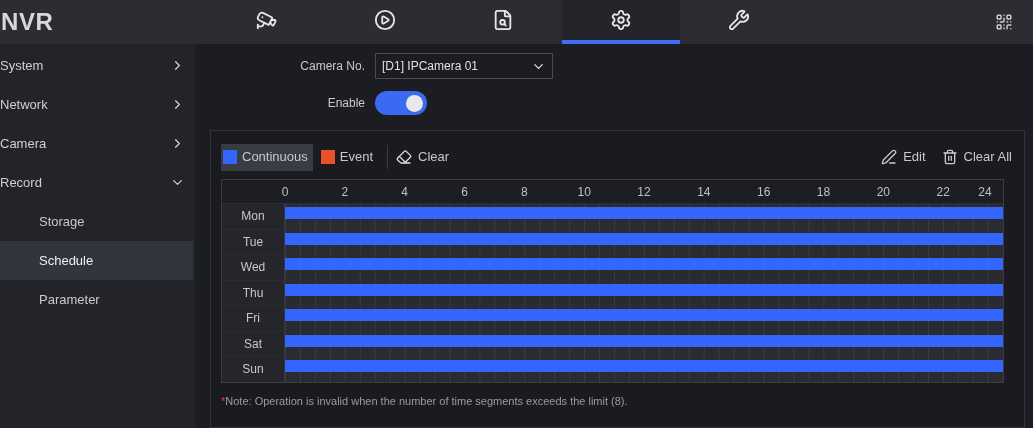 The width and height of the screenshot is (1033, 428). What do you see at coordinates (404, 157) in the screenshot?
I see `eraser-icon` at bounding box center [404, 157].